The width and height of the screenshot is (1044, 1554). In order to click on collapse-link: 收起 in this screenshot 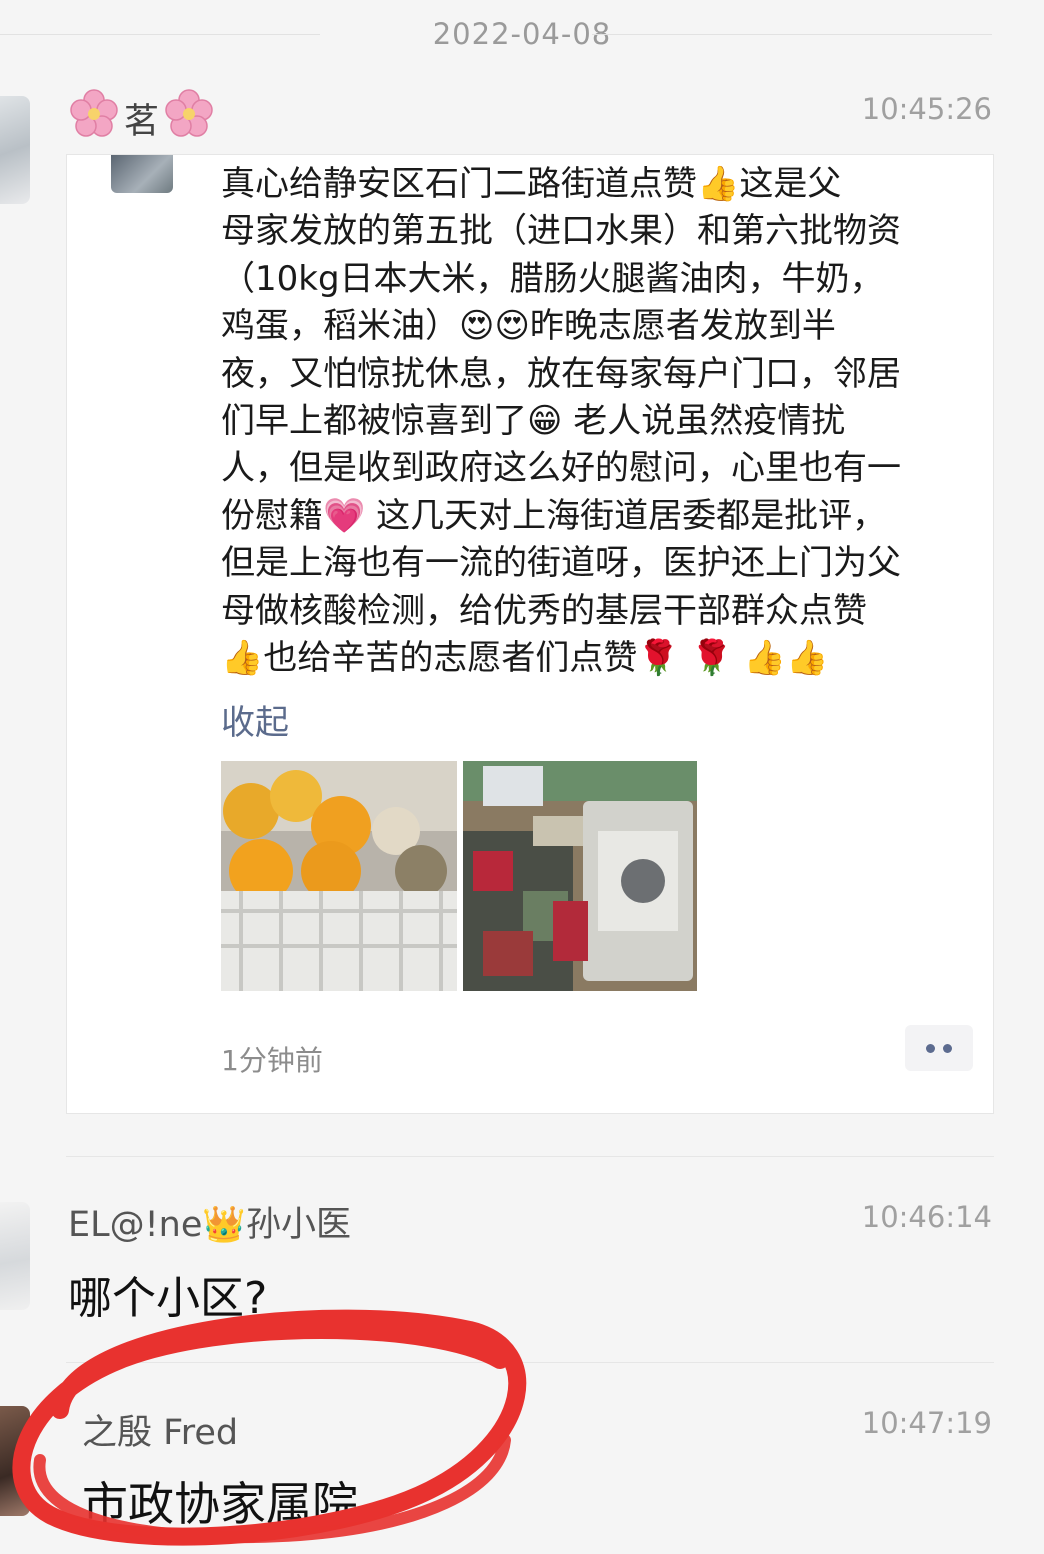, I will do `click(255, 719)`.